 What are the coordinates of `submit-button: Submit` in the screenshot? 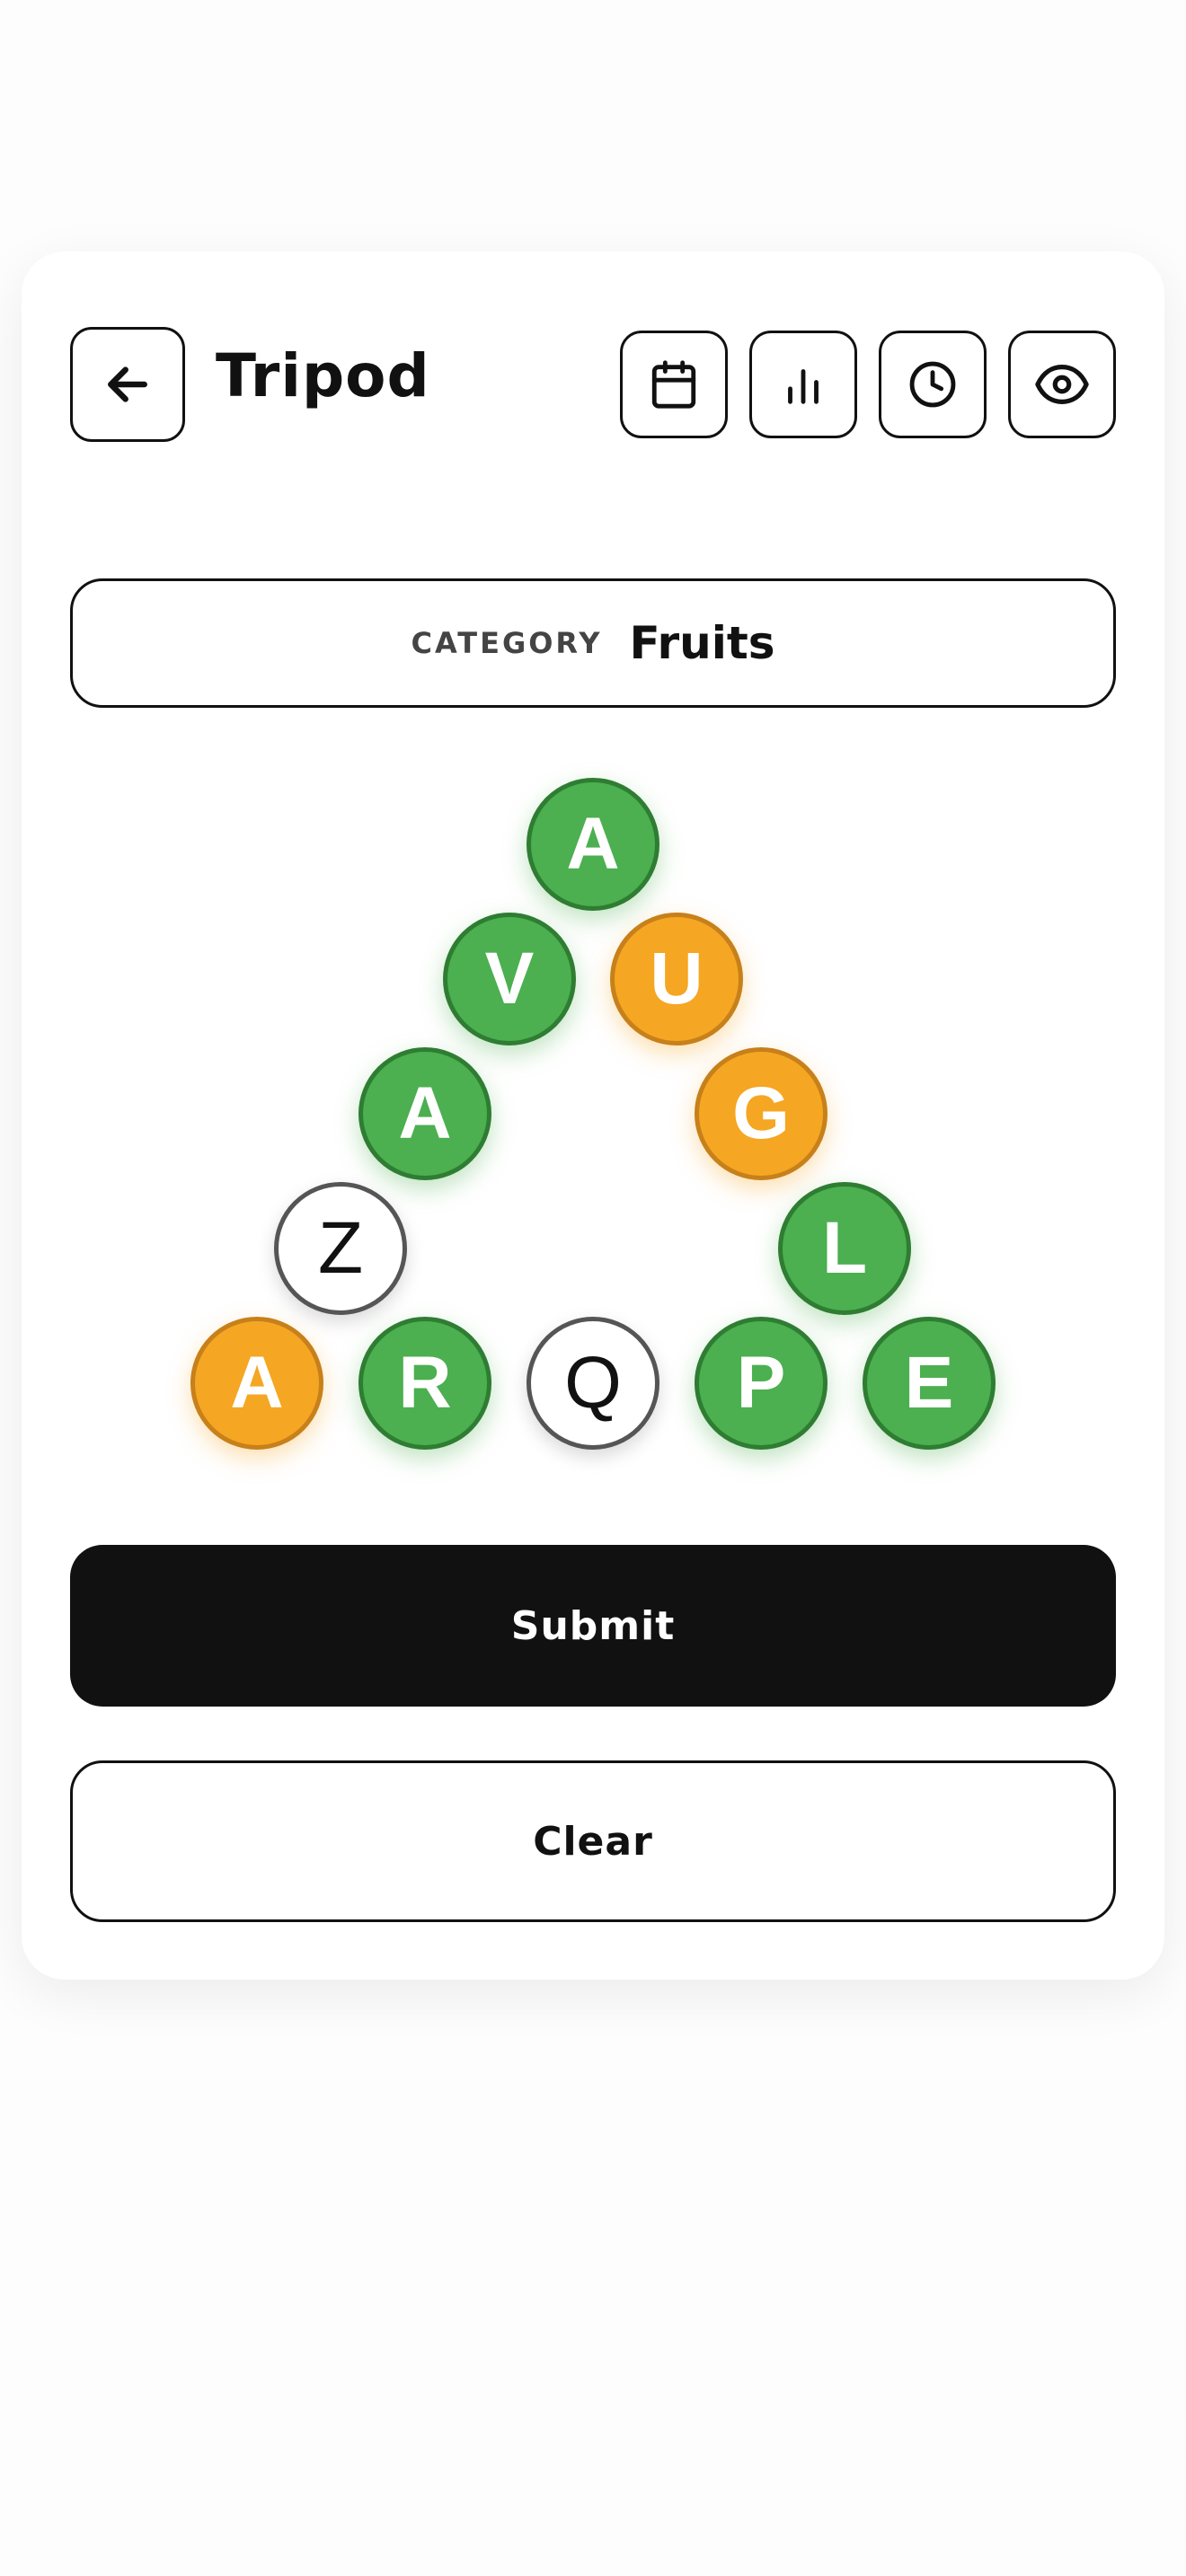 It's located at (593, 1626).